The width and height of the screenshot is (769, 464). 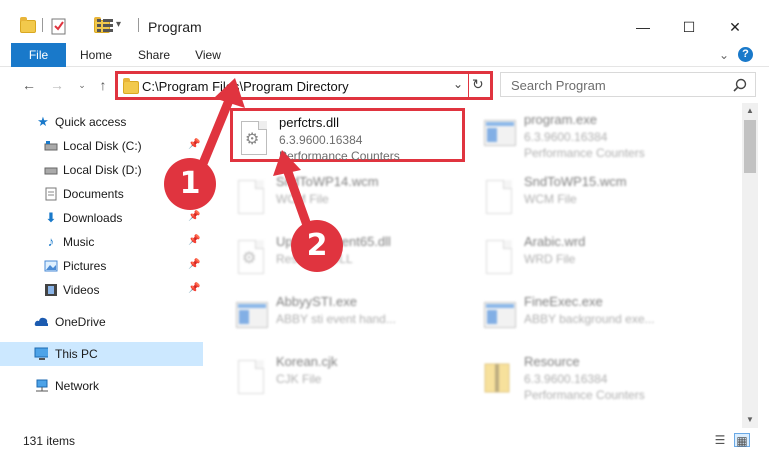 I want to click on file-item: ⚙ UpgradeAgent65.dll Resource DLL, so click(x=347, y=257).